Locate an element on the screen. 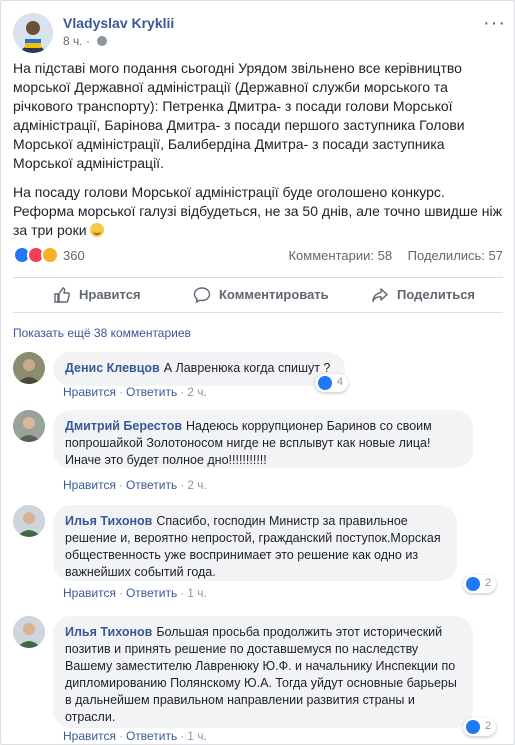 The image size is (515, 745). engagement-counts: Комментарии: 58 Поделились: 57 is located at coordinates (389, 255).